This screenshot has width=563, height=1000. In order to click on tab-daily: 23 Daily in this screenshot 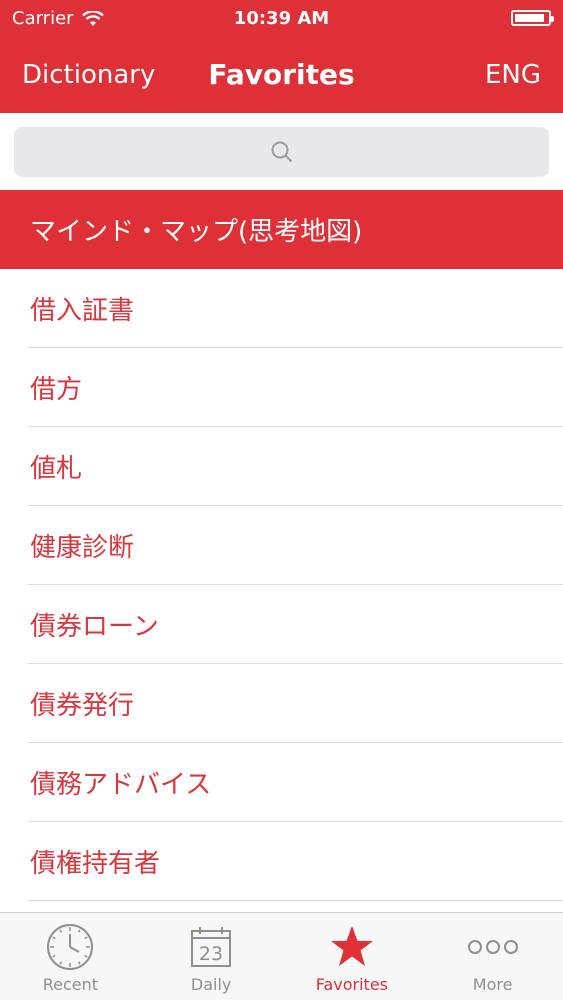, I will do `click(211, 956)`.